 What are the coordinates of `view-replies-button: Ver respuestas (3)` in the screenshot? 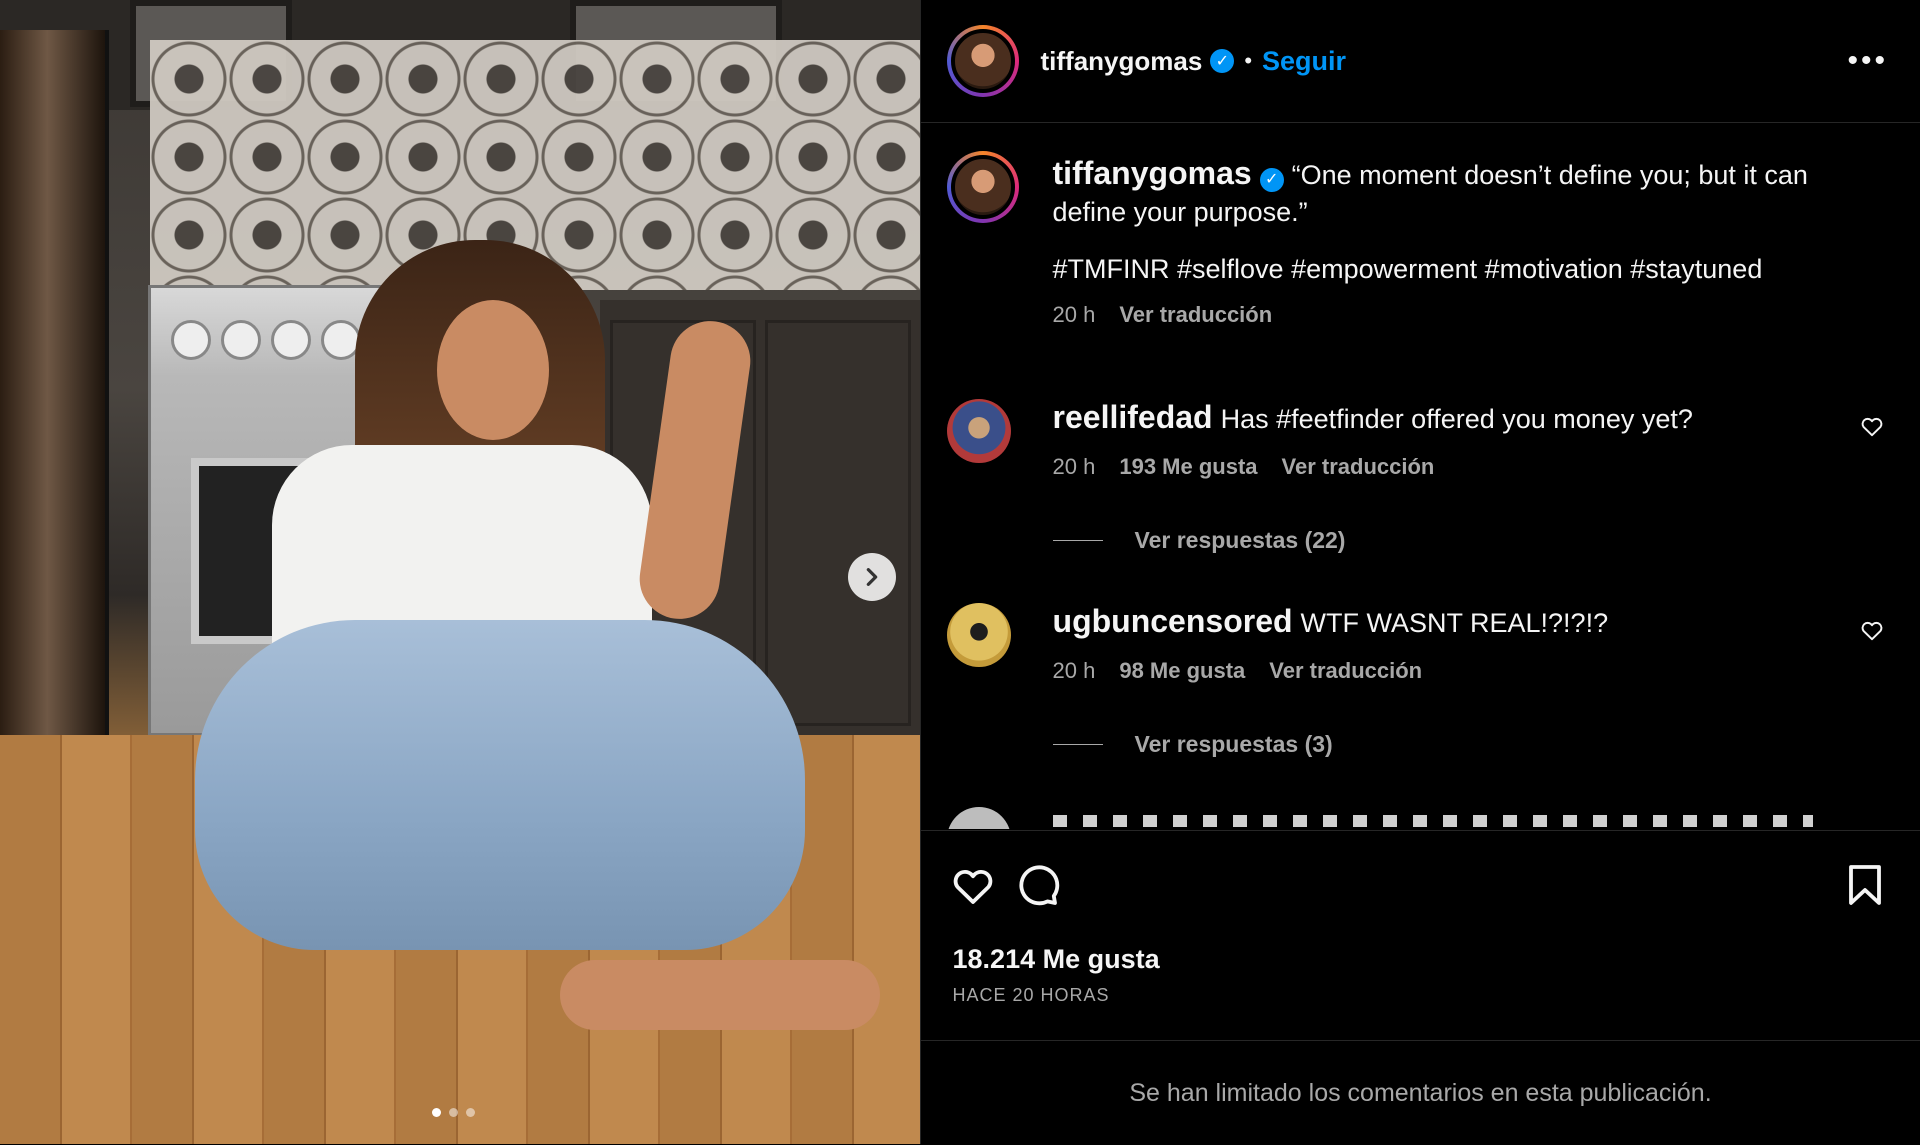 It's located at (1192, 744).